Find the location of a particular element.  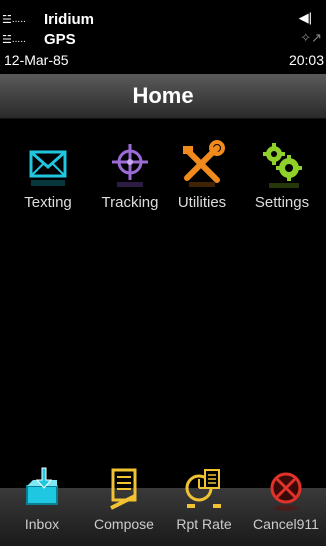

app-texting: Texting is located at coordinates (48, 175).